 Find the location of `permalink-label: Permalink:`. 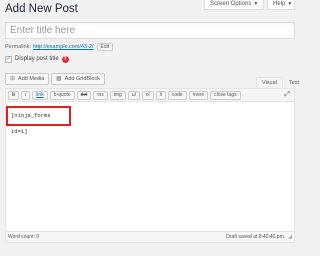

permalink-label: Permalink: is located at coordinates (18, 47).